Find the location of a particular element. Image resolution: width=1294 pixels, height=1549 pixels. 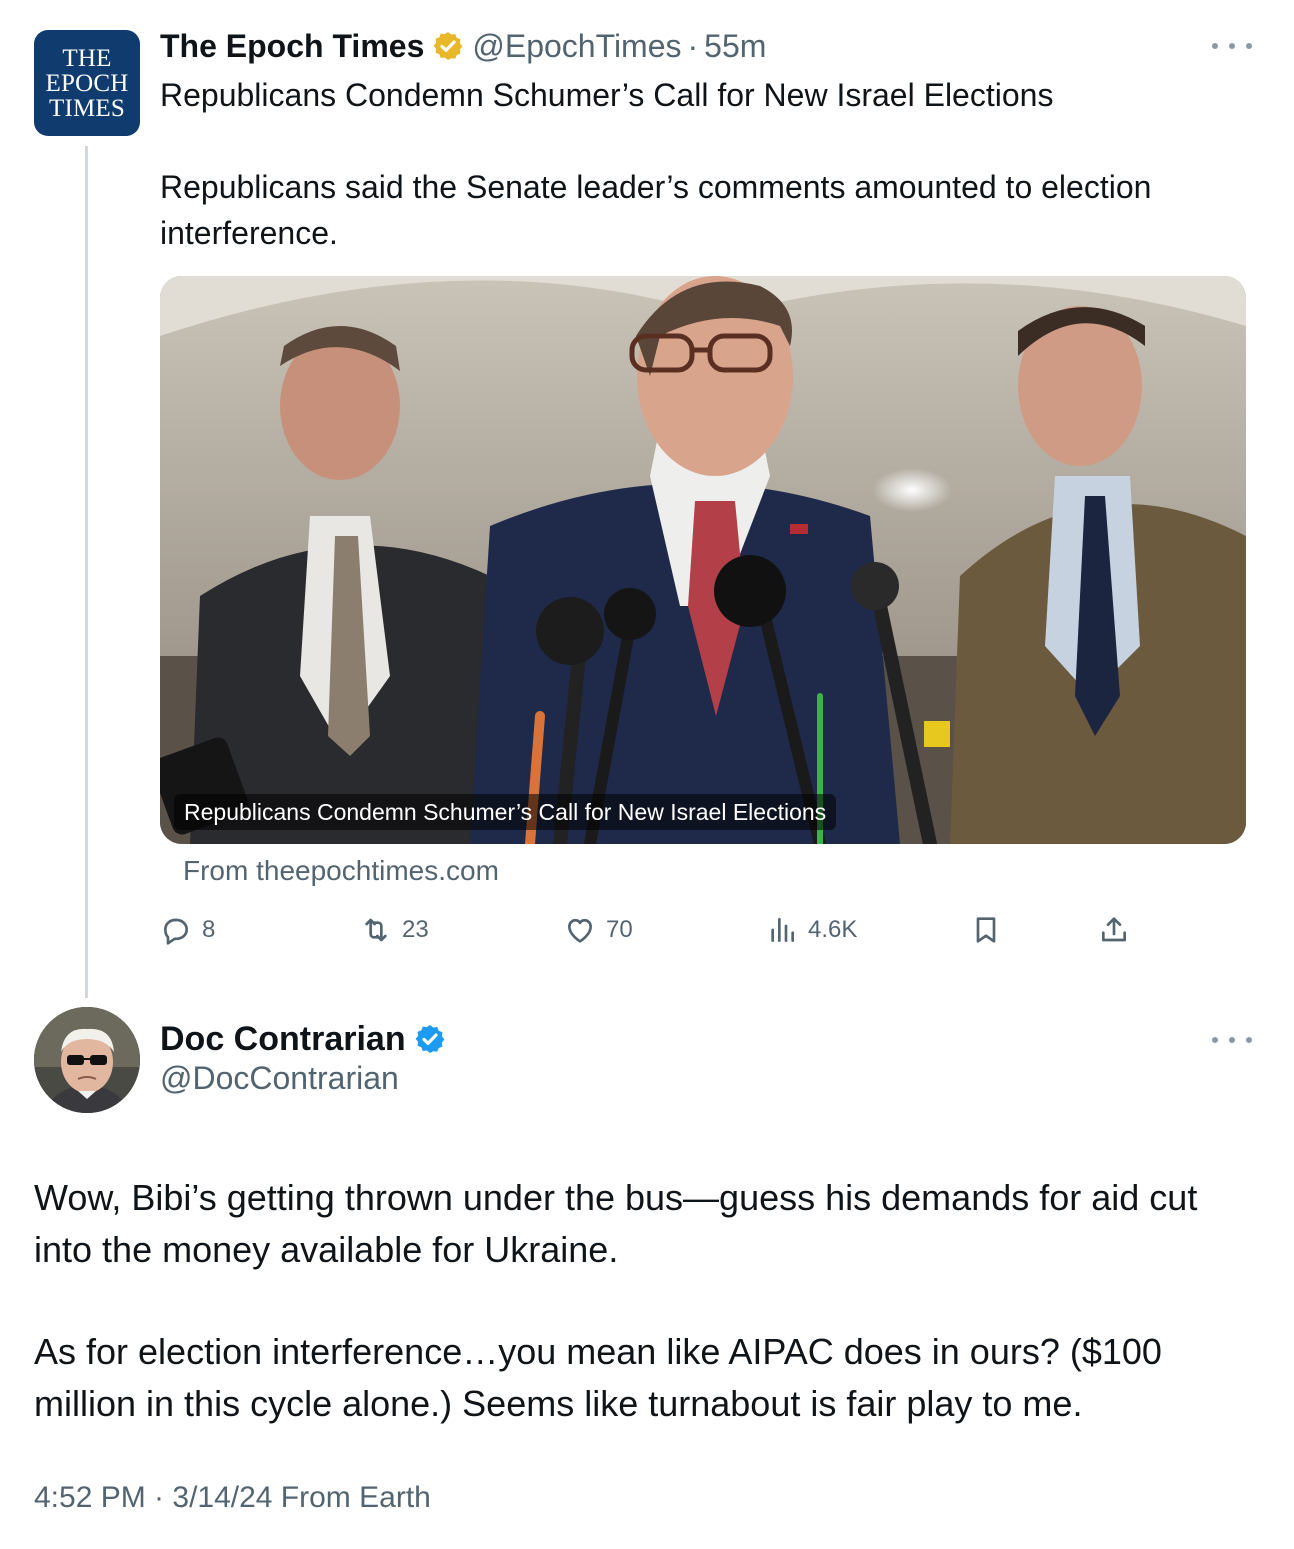

avatar-text-line-2: EPOCH is located at coordinates (87, 83).